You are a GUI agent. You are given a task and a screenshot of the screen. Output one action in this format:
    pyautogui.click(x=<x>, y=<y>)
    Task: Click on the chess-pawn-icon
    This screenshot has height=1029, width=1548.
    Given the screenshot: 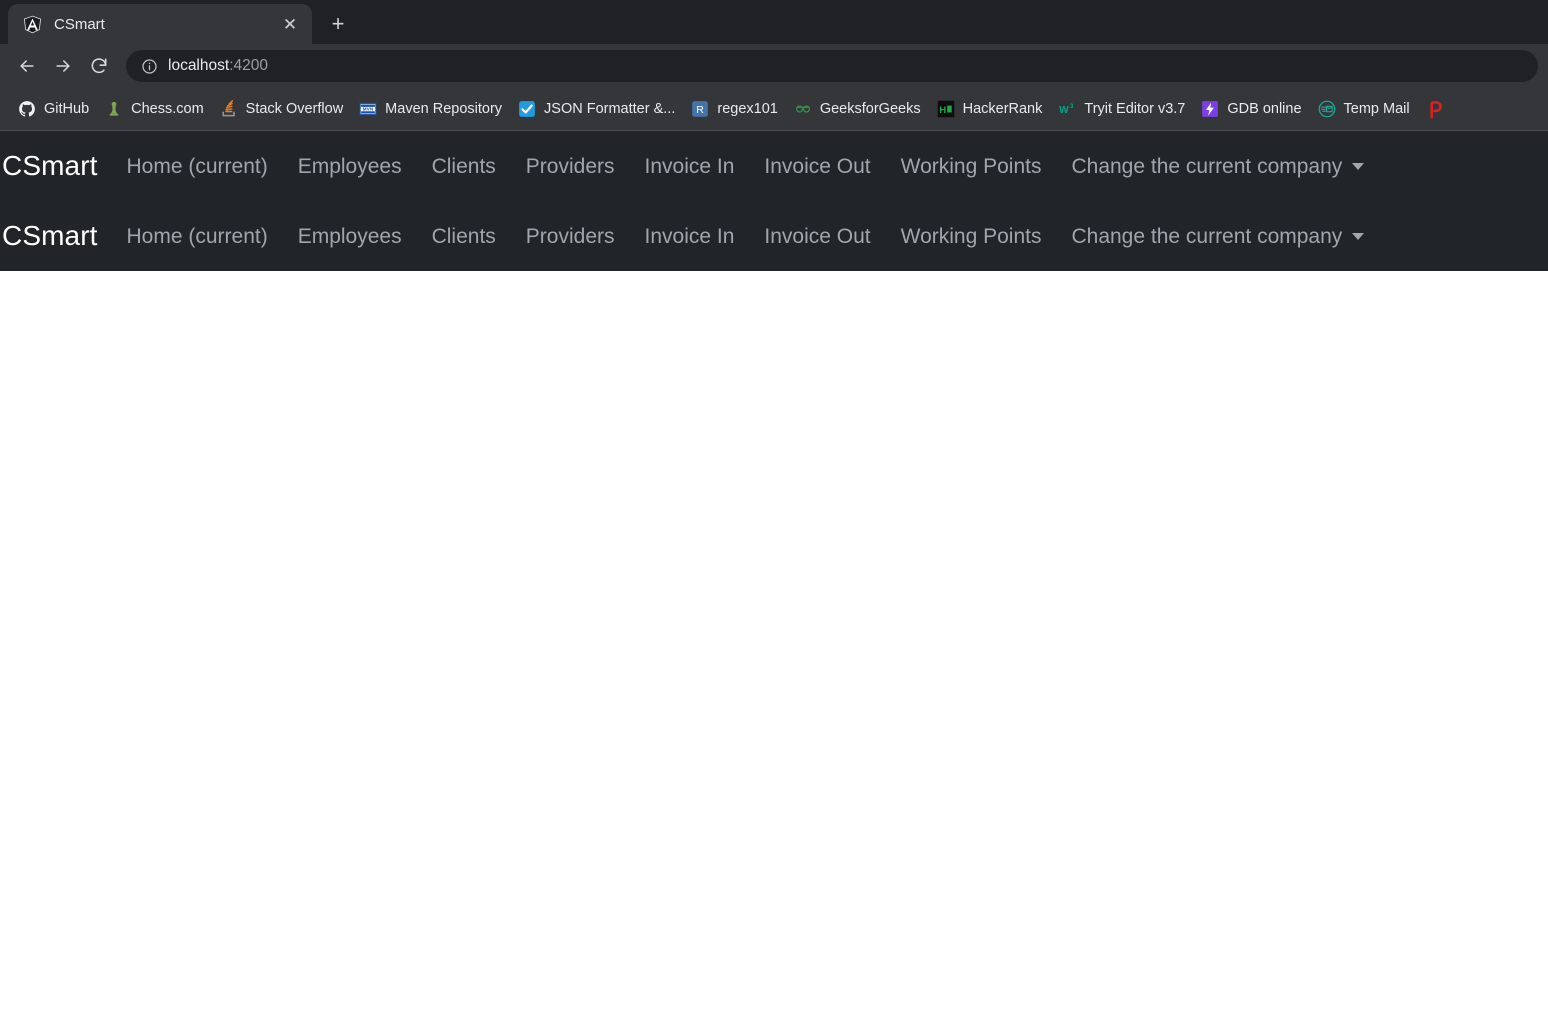 What is the action you would take?
    pyautogui.click(x=114, y=109)
    